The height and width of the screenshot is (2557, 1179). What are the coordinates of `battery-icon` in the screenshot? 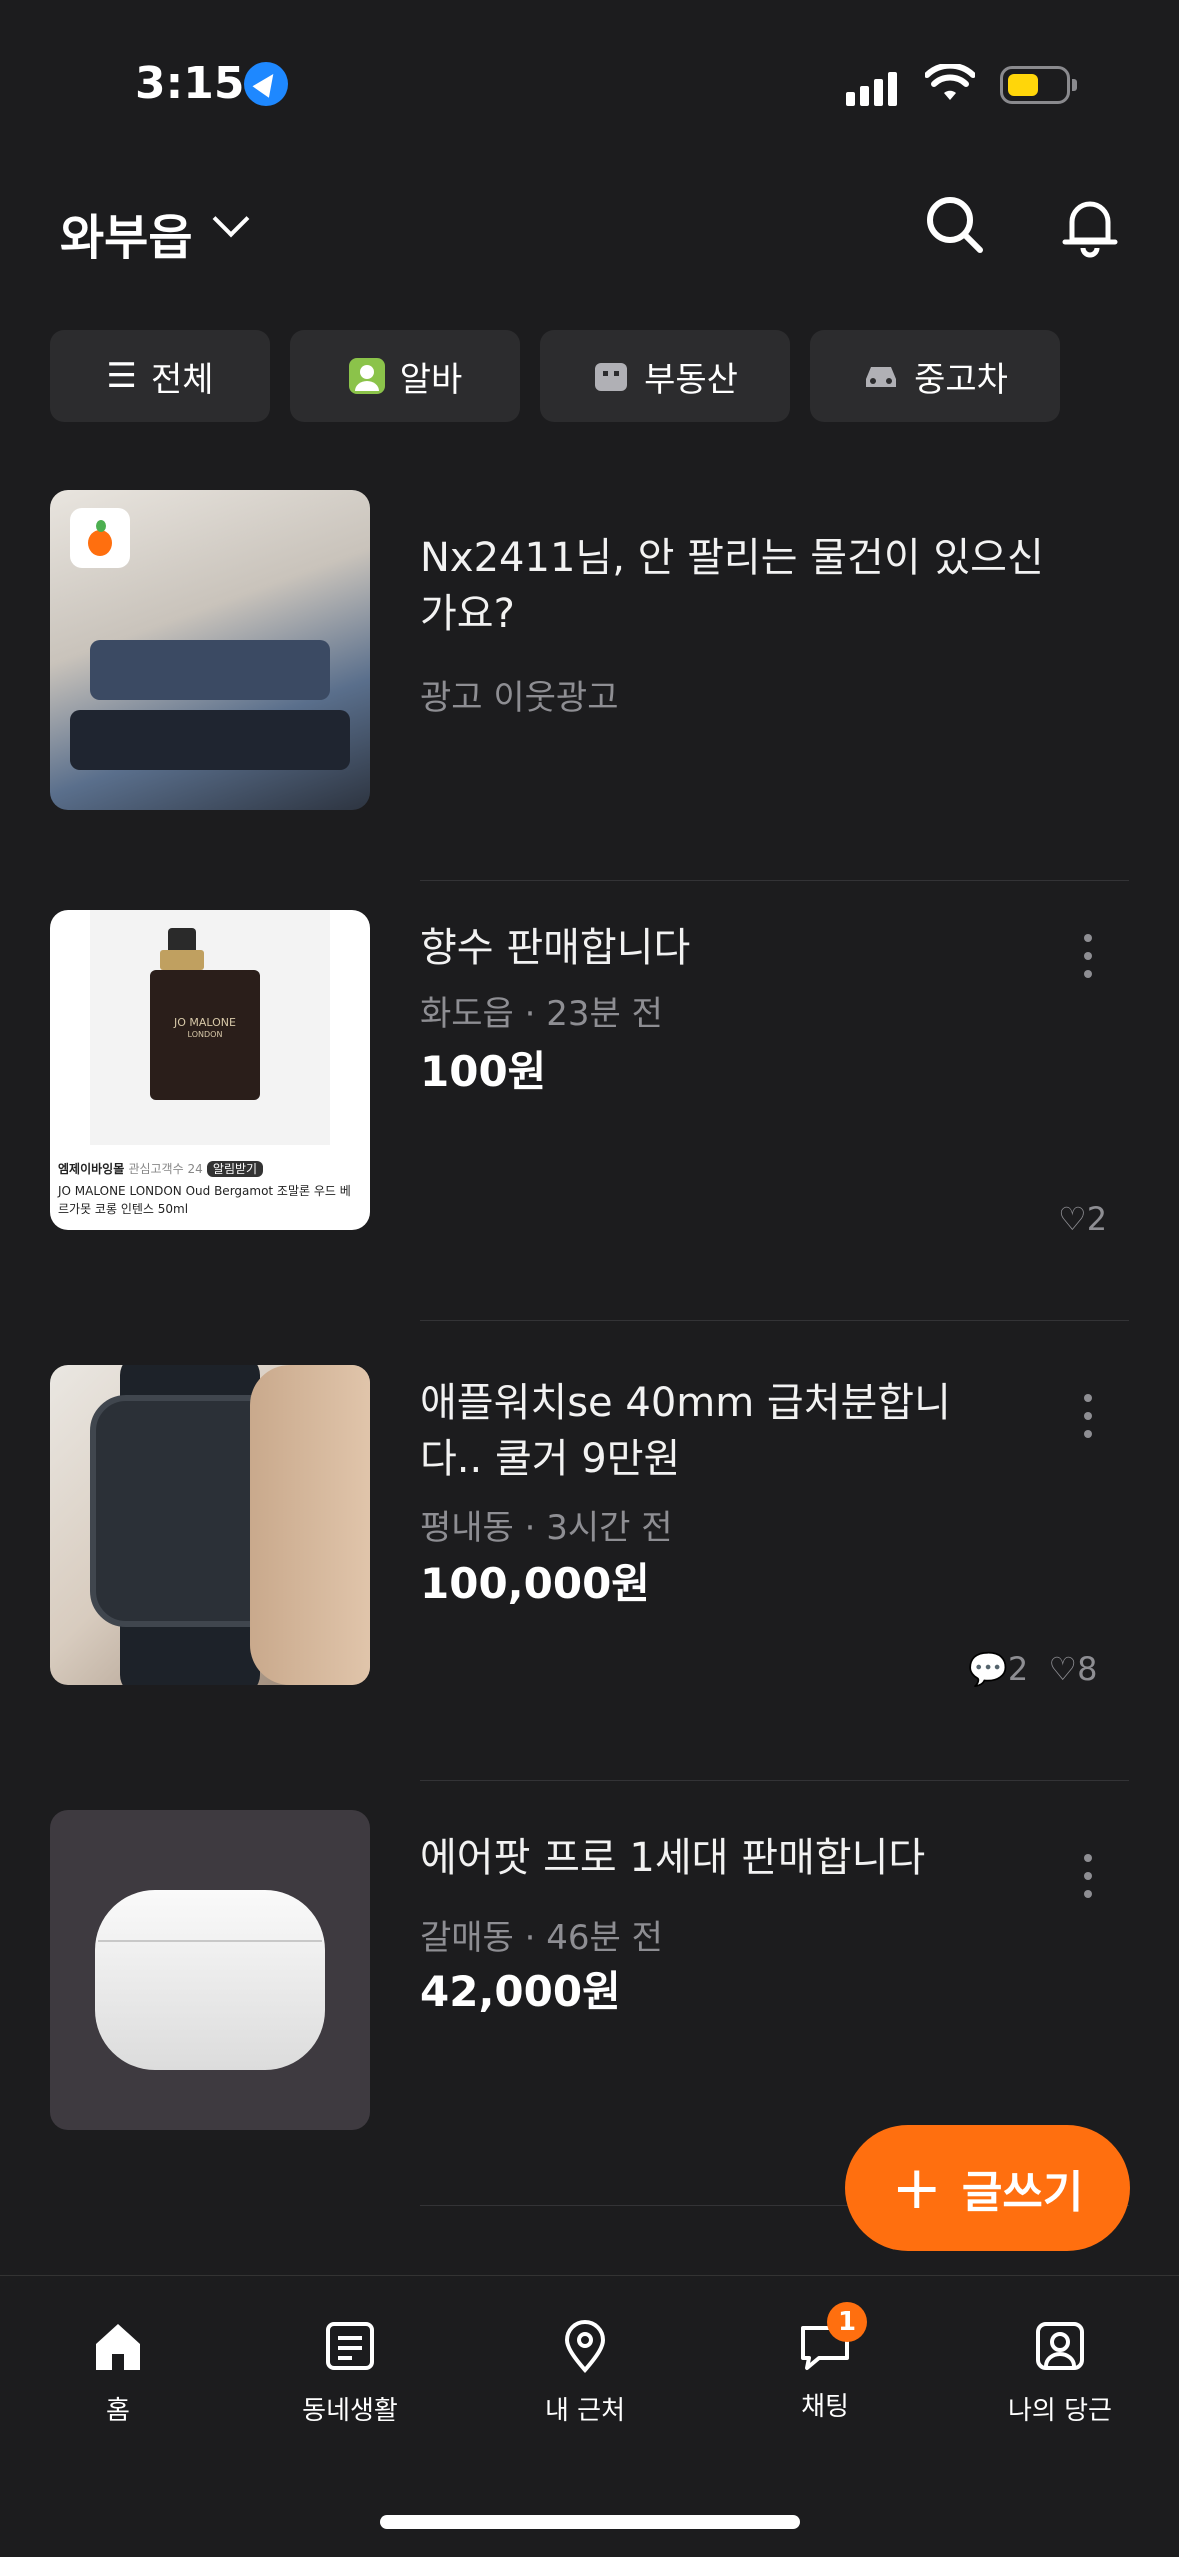 It's located at (1038, 85).